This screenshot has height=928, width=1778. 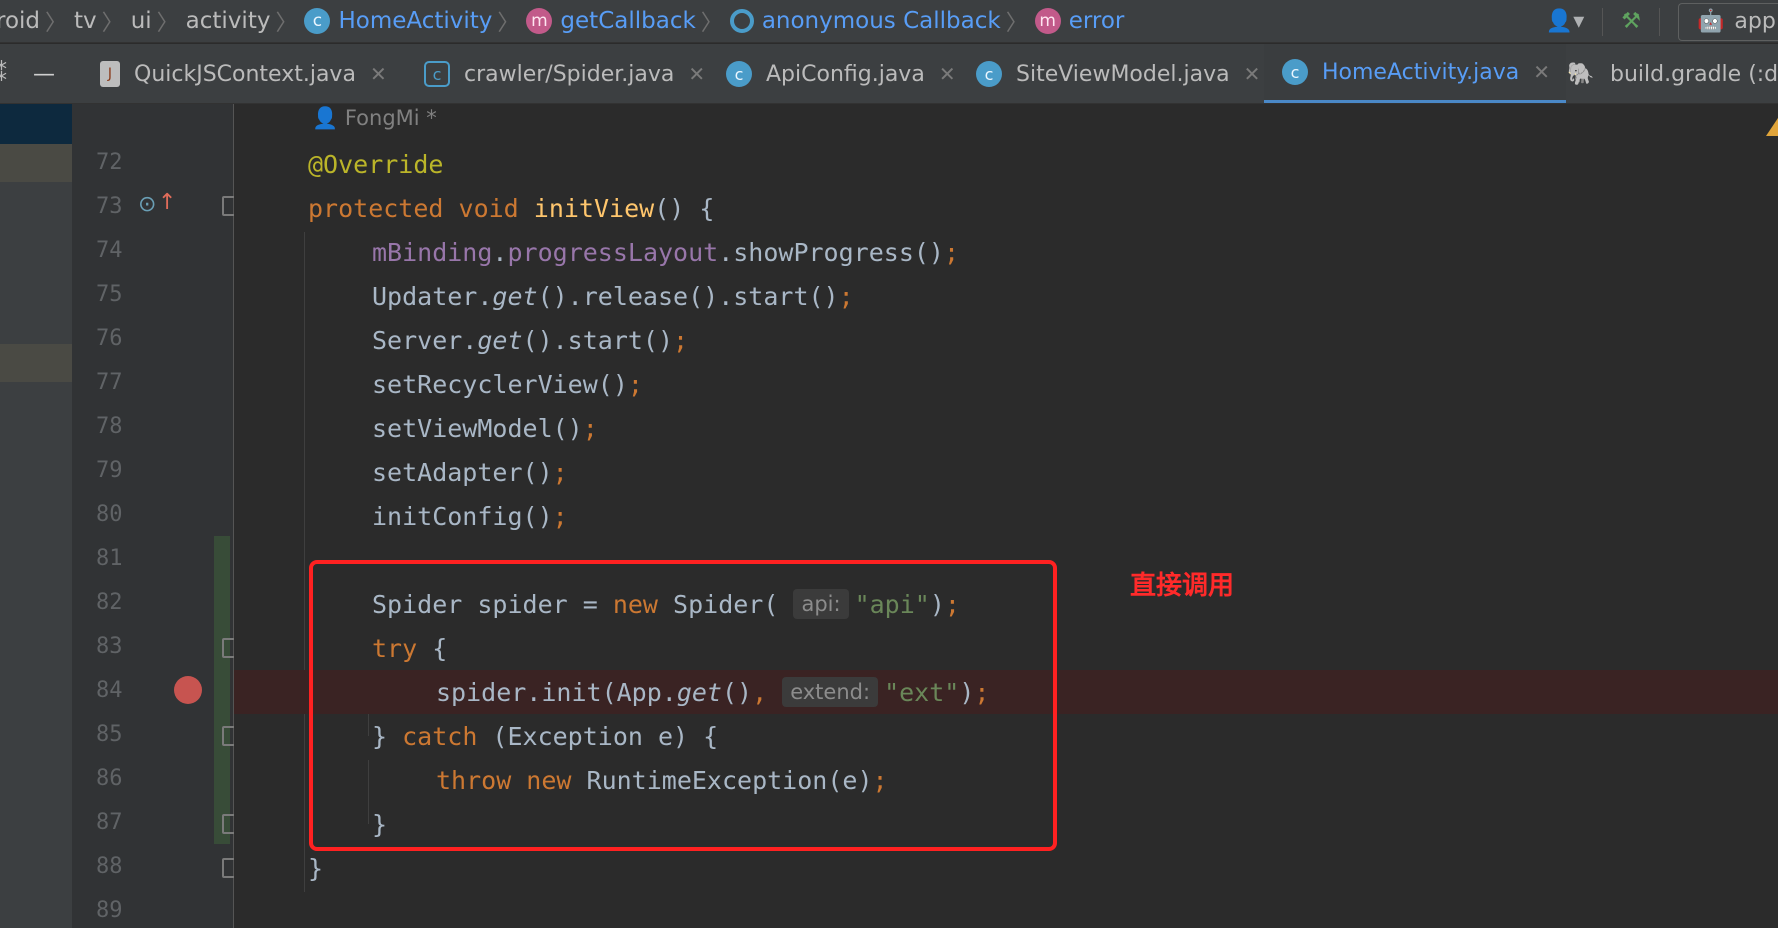 I want to click on selection-marker, so click(x=36, y=124).